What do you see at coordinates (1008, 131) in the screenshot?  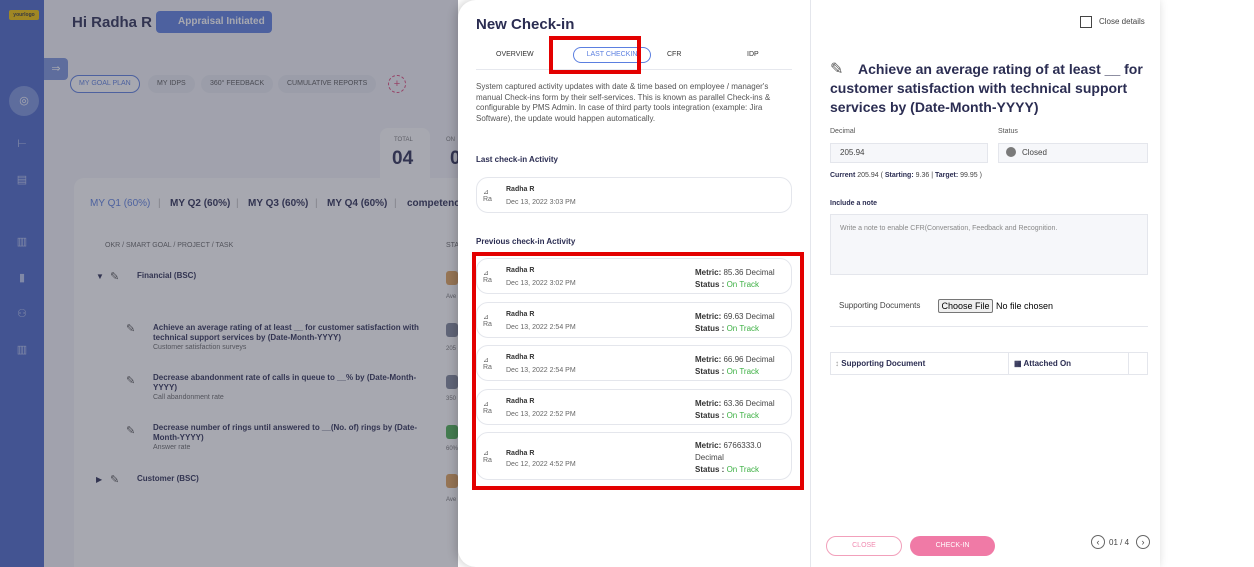 I see `status-label: Status` at bounding box center [1008, 131].